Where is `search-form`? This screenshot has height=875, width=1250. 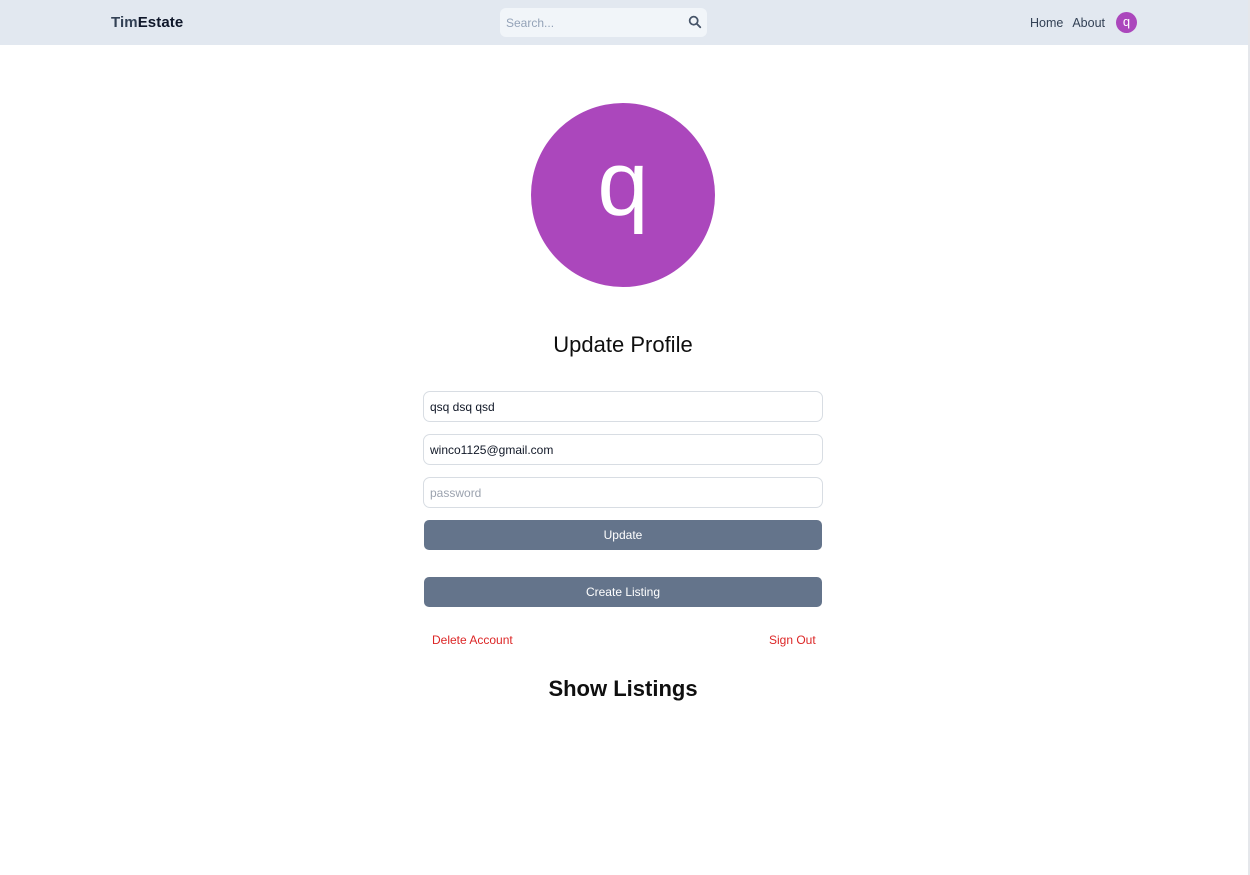 search-form is located at coordinates (603, 22).